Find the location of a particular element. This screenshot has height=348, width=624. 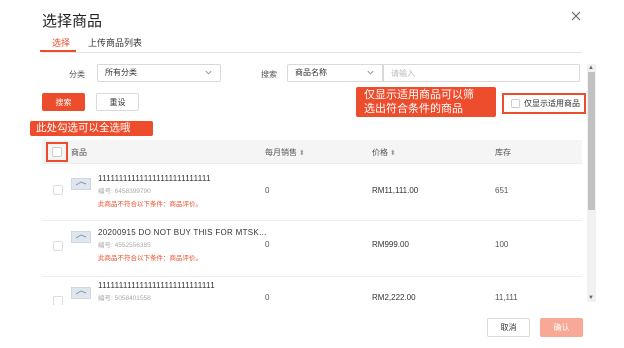

product-name: 1111111111111111111111111111 is located at coordinates (156, 285).